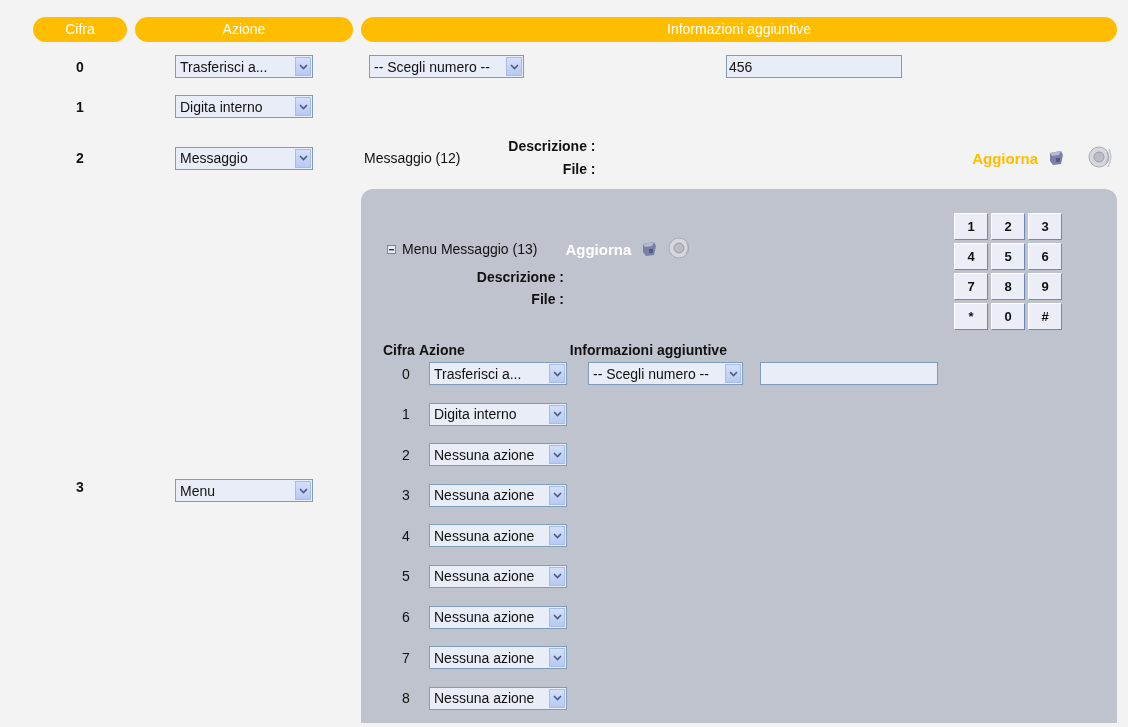 Image resolution: width=1128 pixels, height=727 pixels. Describe the element at coordinates (971, 316) in the screenshot. I see `keypad-key: *` at that location.